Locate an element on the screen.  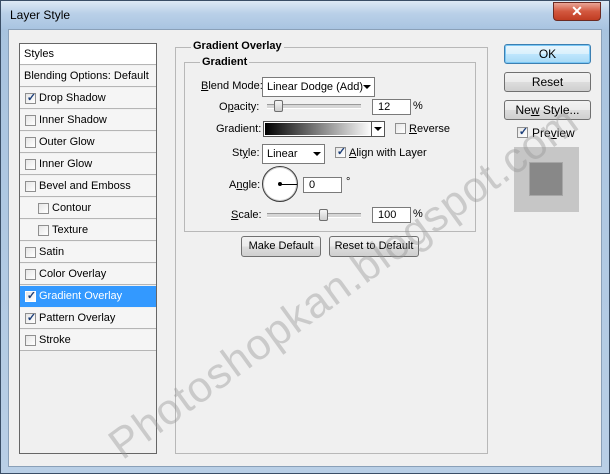
sidebar-item-satin: Satin is located at coordinates (88, 252).